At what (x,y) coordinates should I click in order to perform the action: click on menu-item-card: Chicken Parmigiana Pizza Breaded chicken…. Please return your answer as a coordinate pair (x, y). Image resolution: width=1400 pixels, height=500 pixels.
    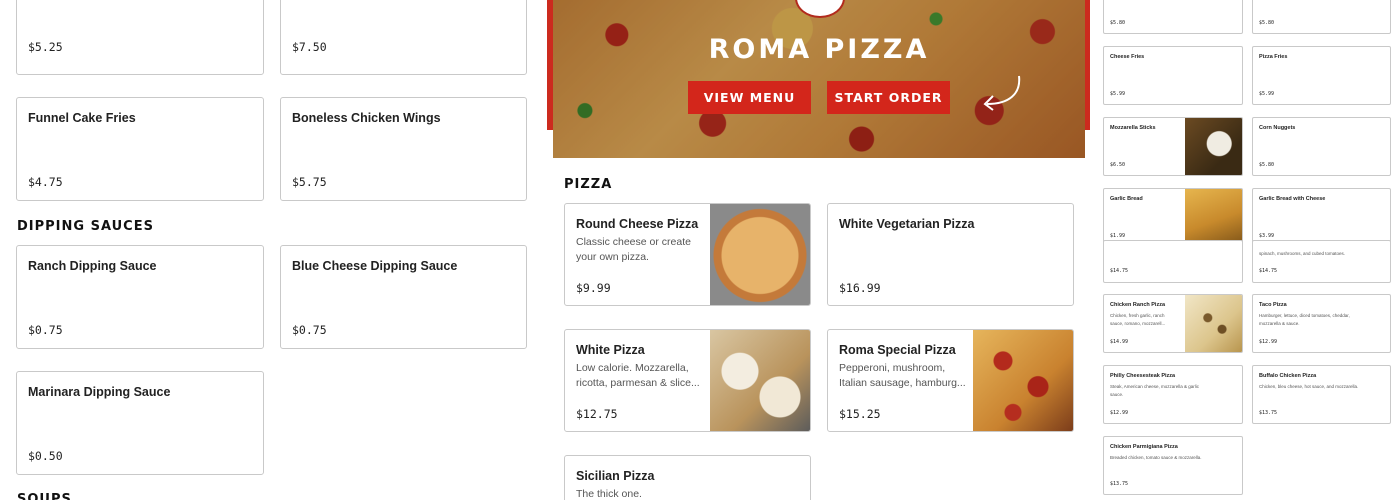
    Looking at the image, I should click on (1173, 465).